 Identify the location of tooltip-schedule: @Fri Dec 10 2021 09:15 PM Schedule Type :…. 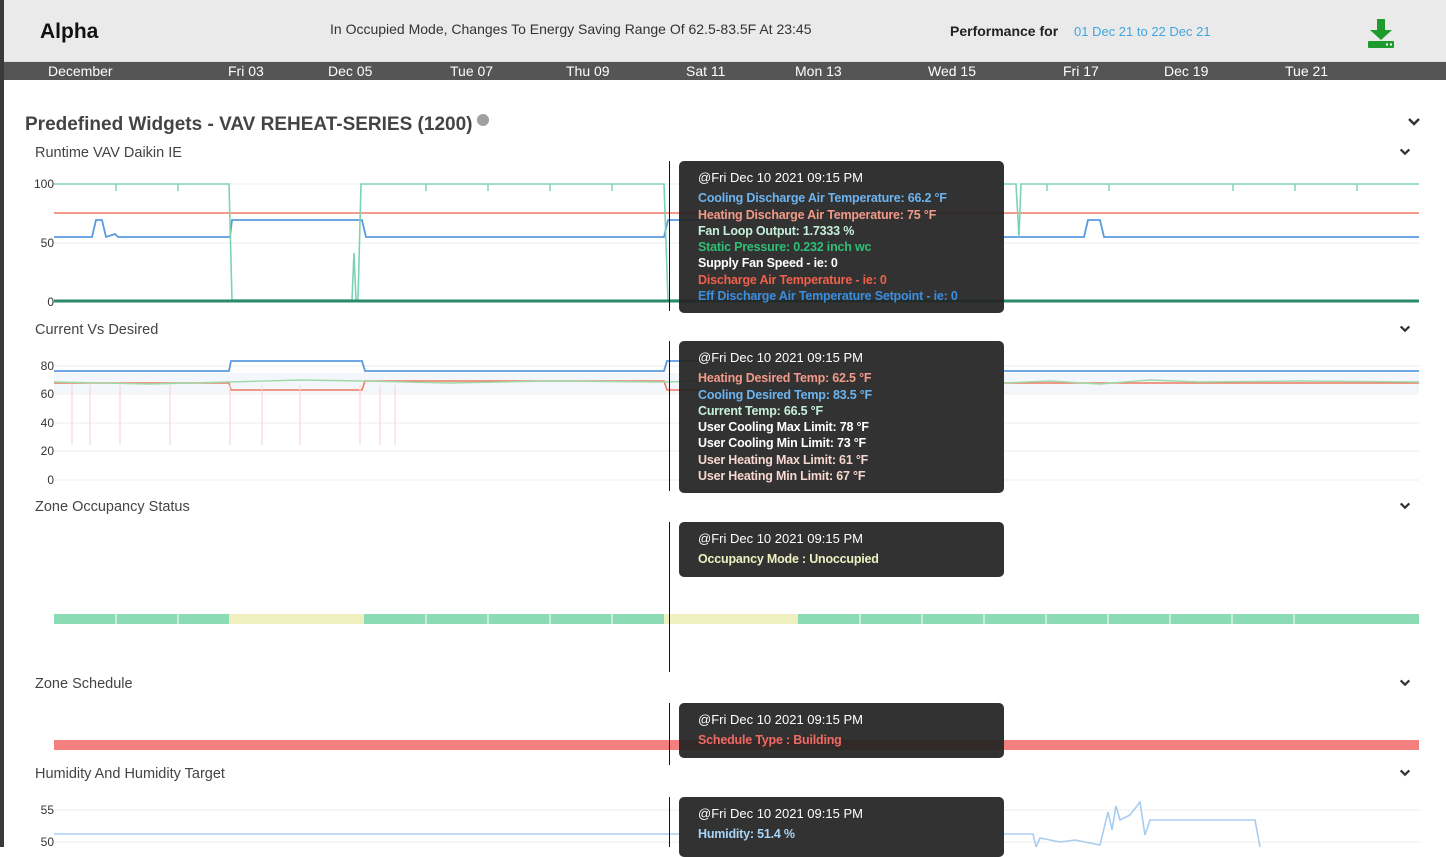
(841, 730).